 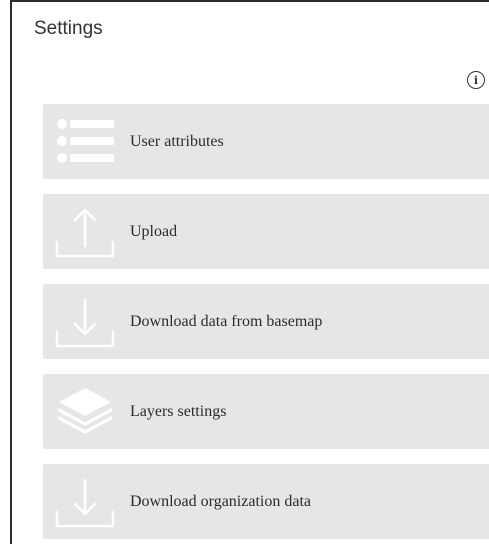 I want to click on download-basemap-button: Download data from basemap, so click(x=266, y=321).